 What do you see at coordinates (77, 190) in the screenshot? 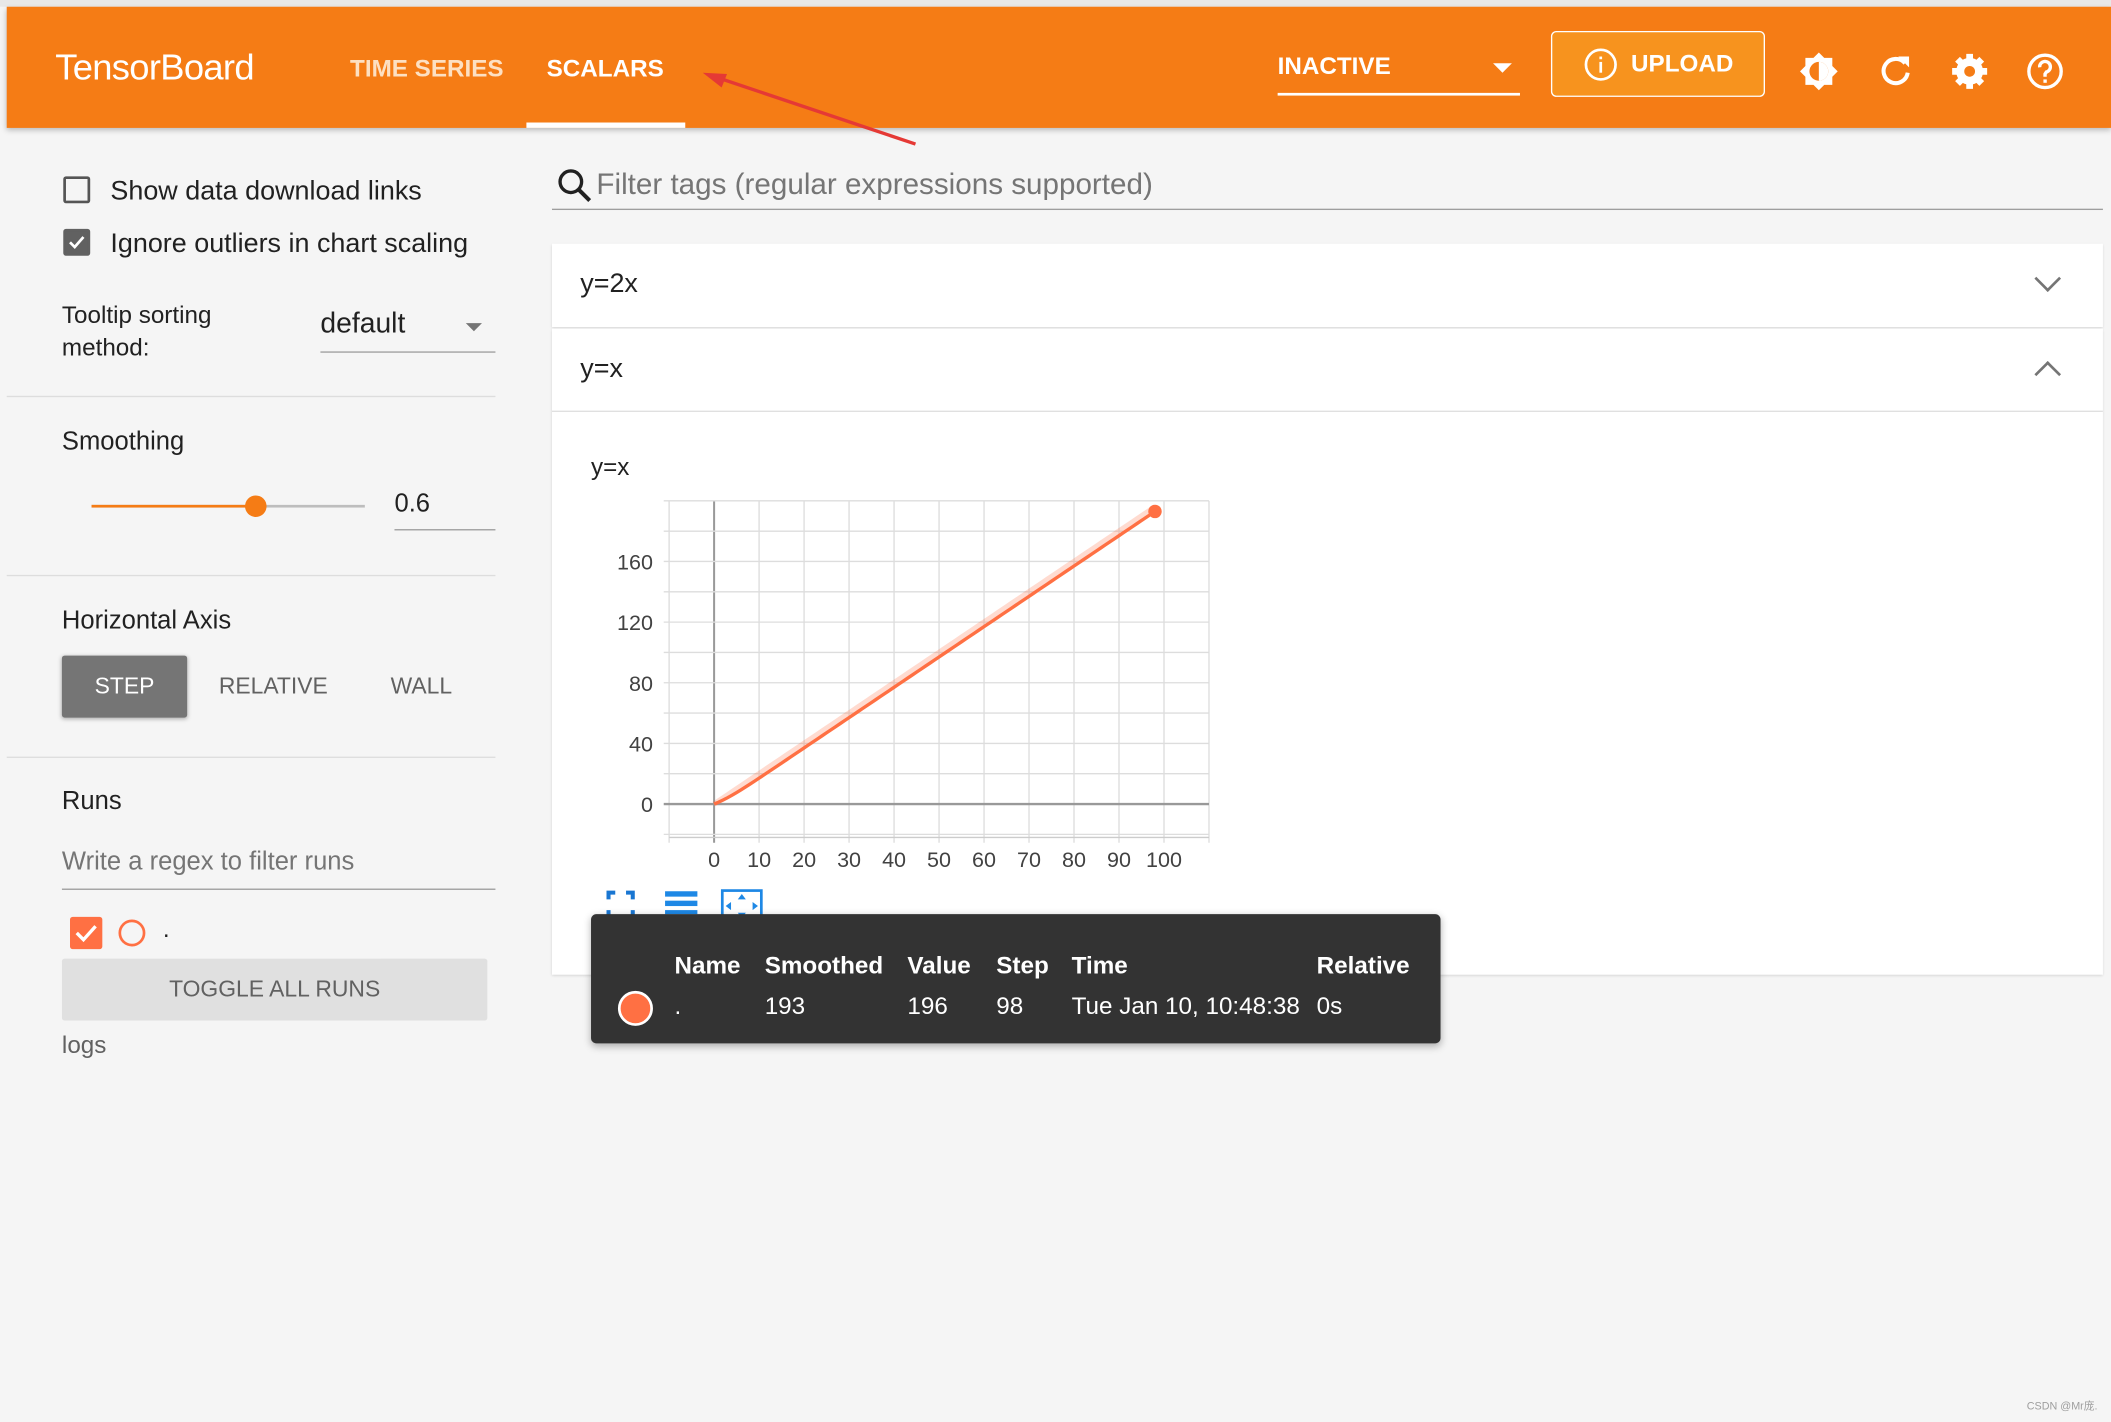
I see `show-download-links-checkbox` at bounding box center [77, 190].